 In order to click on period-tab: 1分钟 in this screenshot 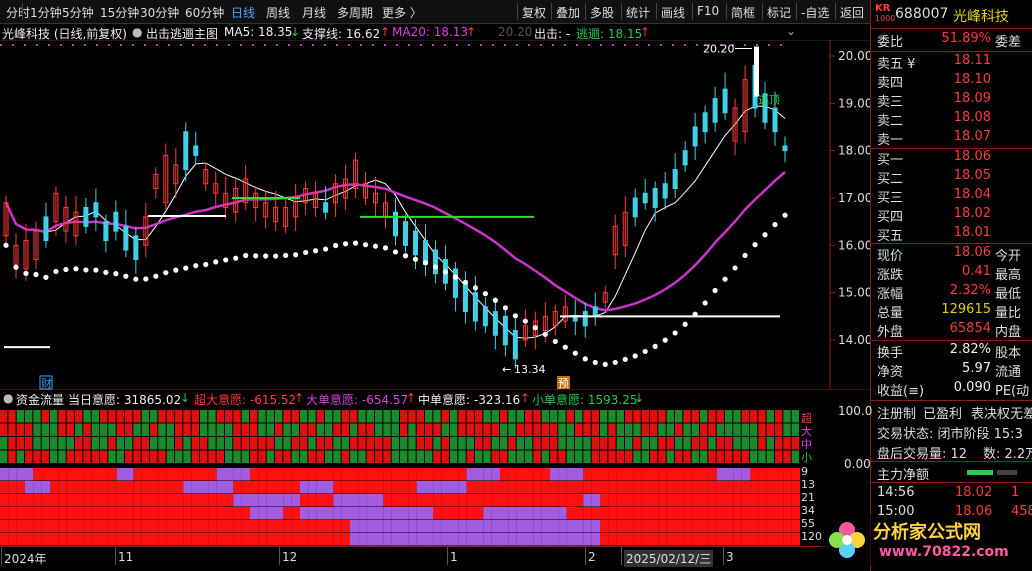, I will do `click(46, 12)`.